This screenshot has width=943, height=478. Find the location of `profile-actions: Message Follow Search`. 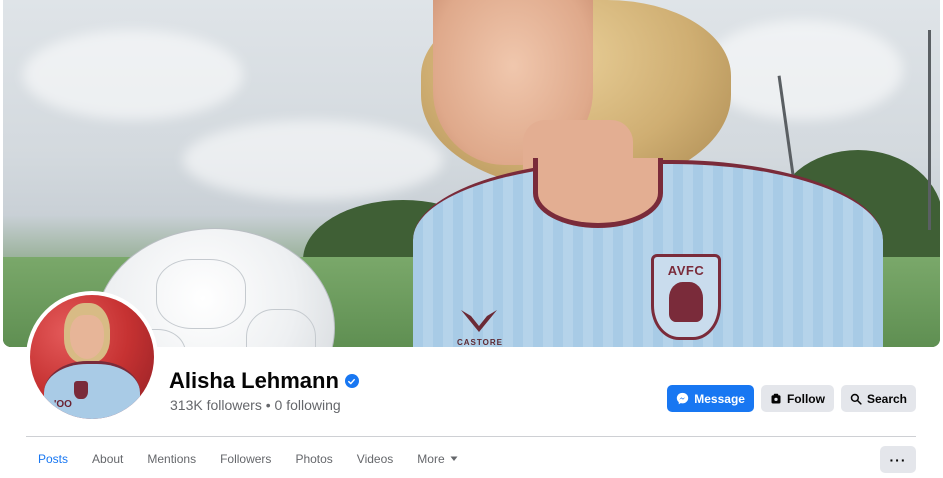

profile-actions: Message Follow Search is located at coordinates (791, 398).